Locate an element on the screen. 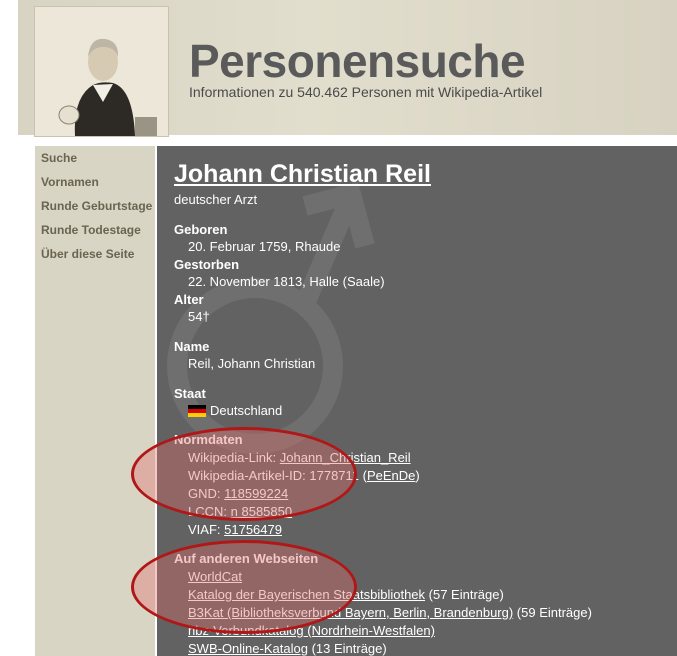  hbz-link: hbz-Verbundkatalog (Nordrhein-Westfalen) is located at coordinates (311, 630).